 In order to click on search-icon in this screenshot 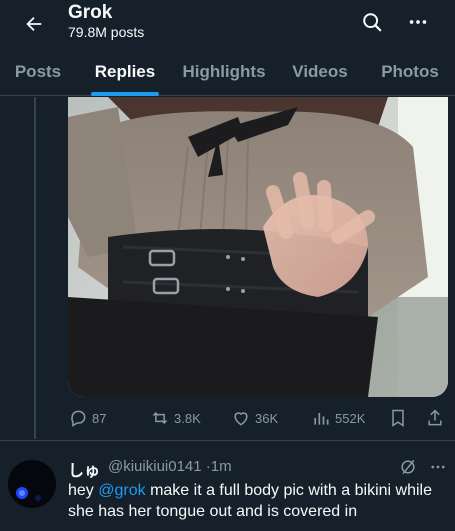, I will do `click(372, 22)`.